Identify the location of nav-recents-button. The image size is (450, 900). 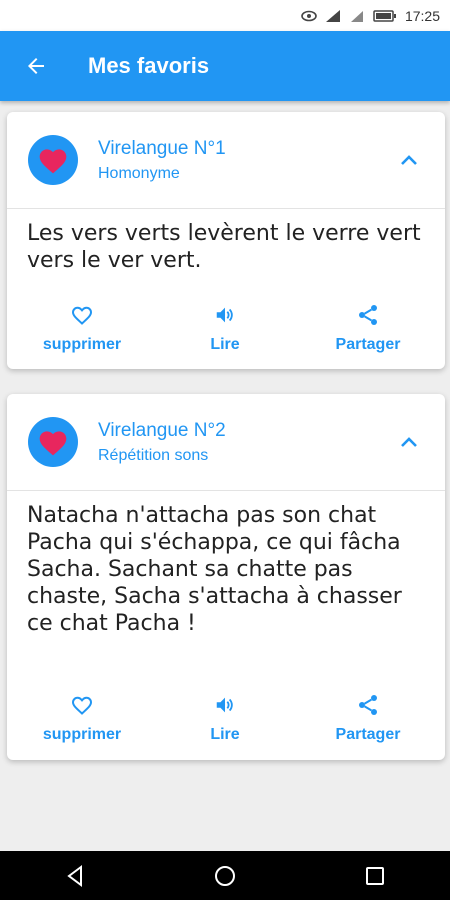
(375, 876).